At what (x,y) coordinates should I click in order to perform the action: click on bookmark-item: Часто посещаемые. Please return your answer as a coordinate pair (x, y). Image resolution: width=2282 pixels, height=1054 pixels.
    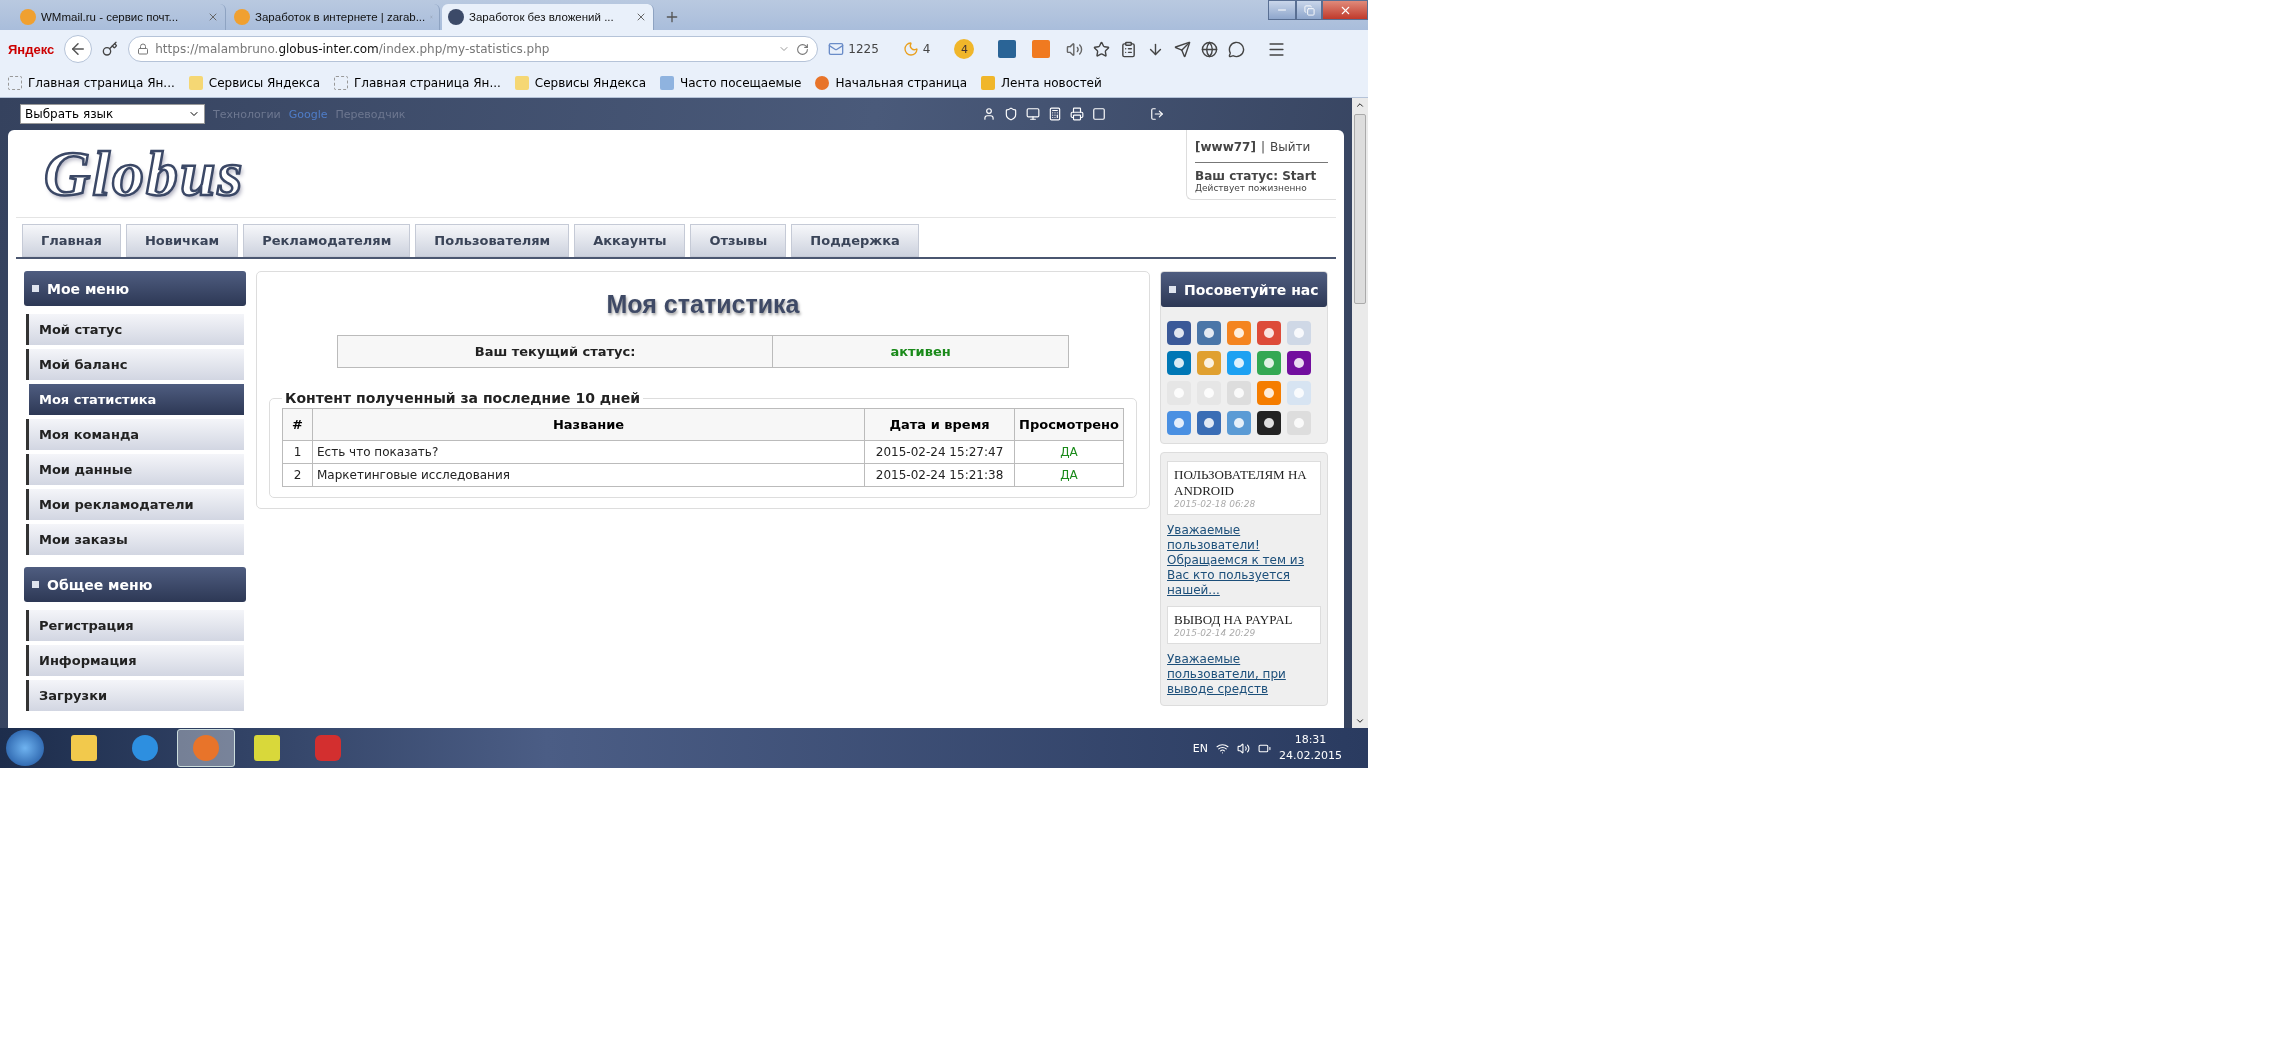
    Looking at the image, I should click on (731, 82).